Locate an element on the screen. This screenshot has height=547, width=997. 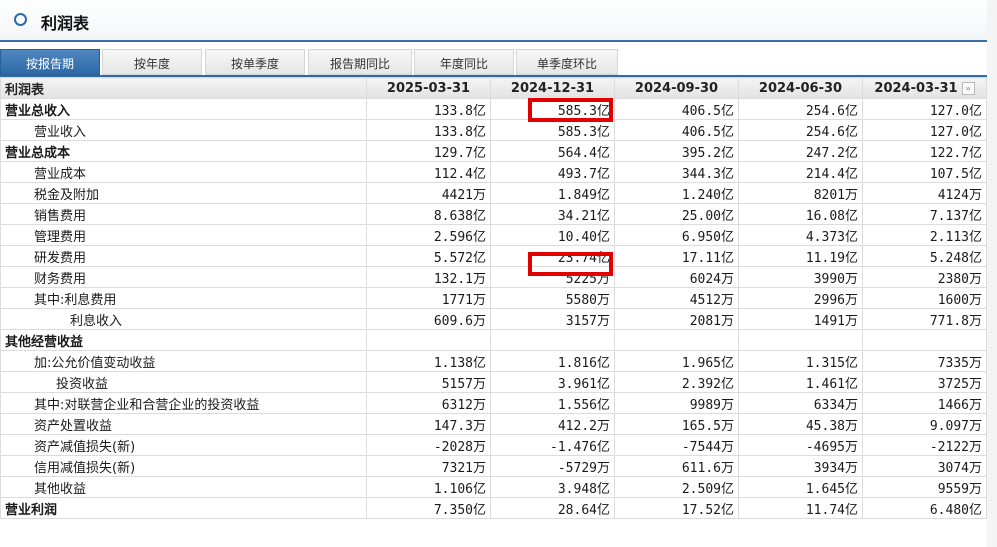
cell-value: 1.965亿 is located at coordinates (676, 361).